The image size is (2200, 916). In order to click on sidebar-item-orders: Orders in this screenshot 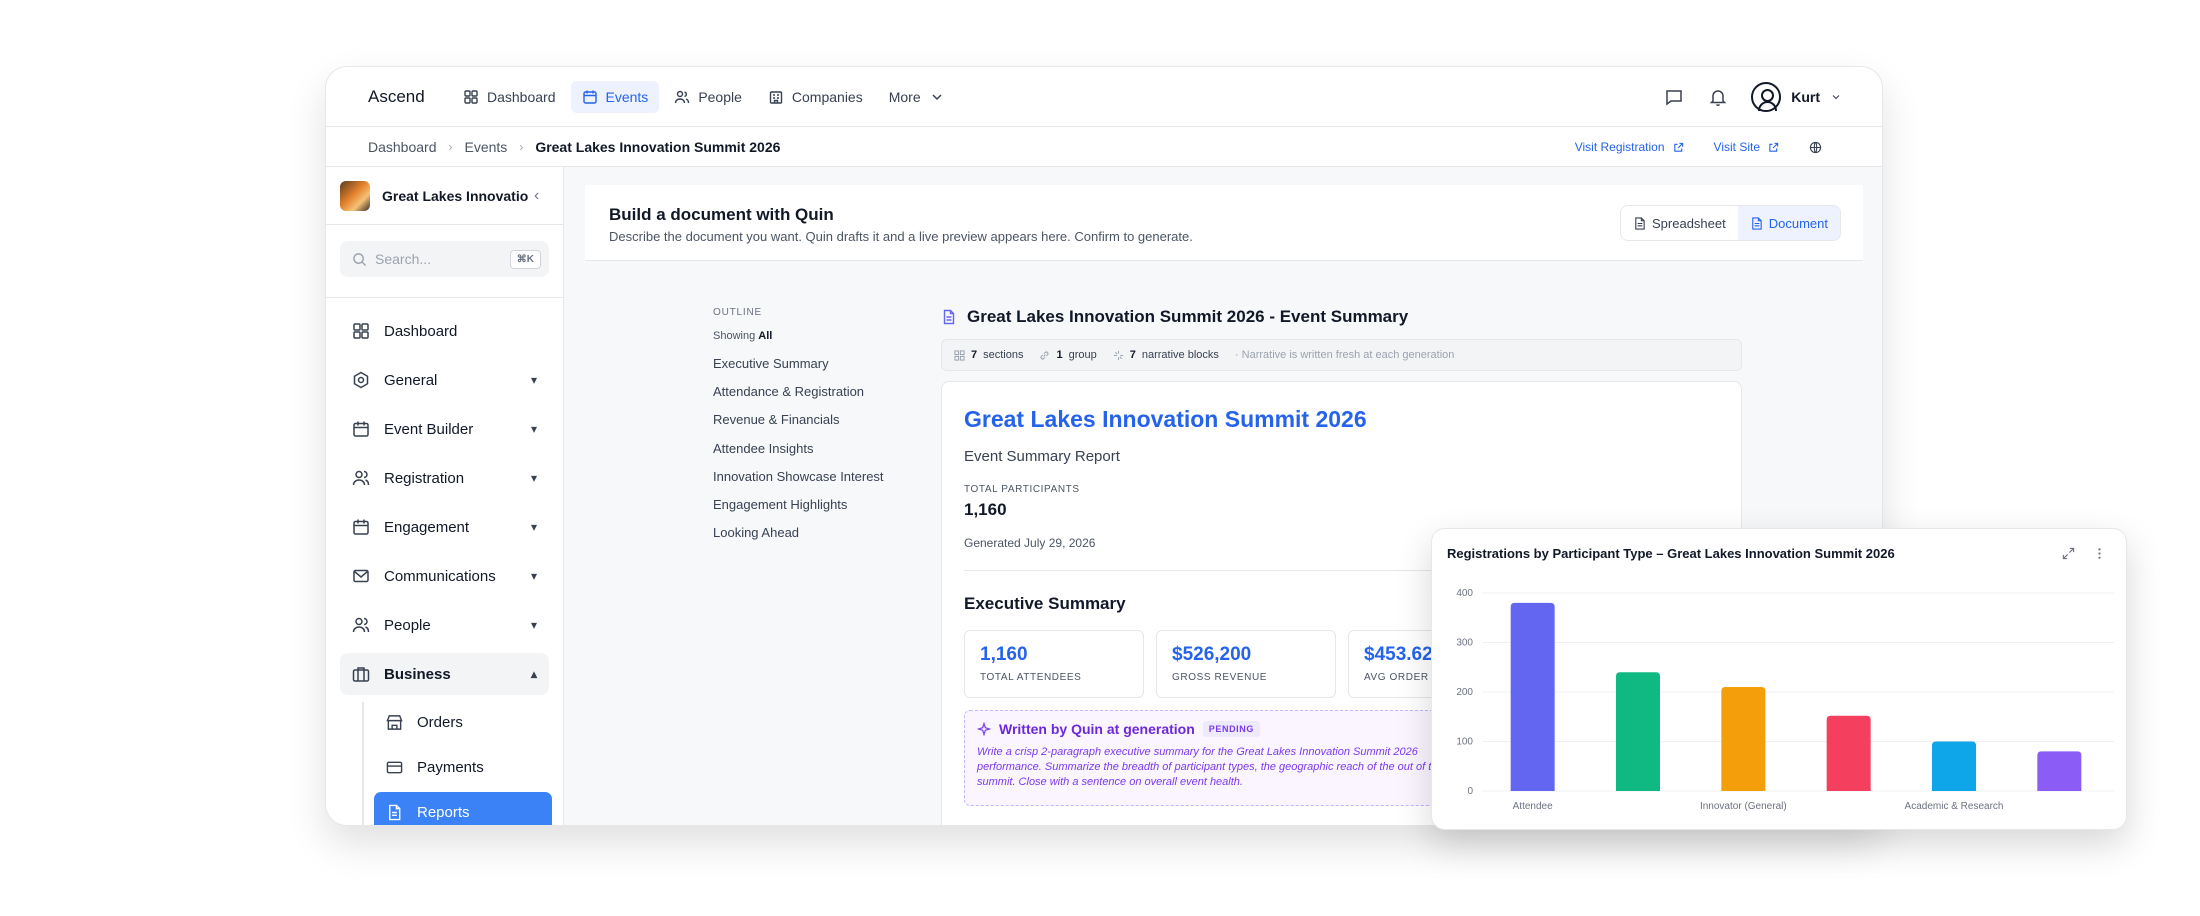, I will do `click(463, 722)`.